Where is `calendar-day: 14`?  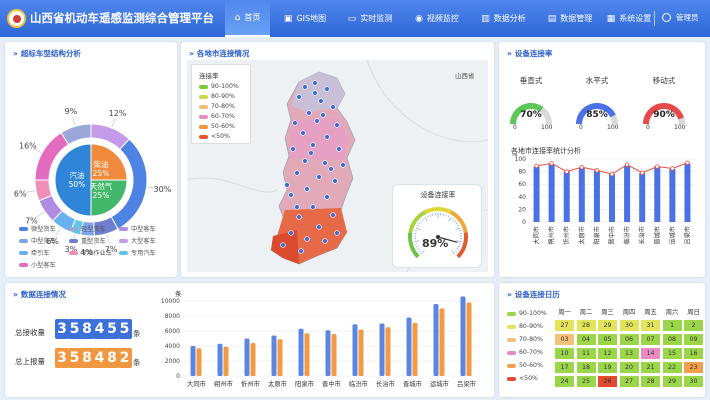
calendar-day: 14 is located at coordinates (650, 353).